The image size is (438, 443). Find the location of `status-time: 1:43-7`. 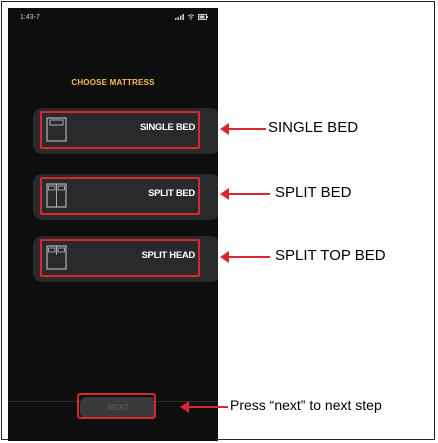

status-time: 1:43-7 is located at coordinates (30, 17).